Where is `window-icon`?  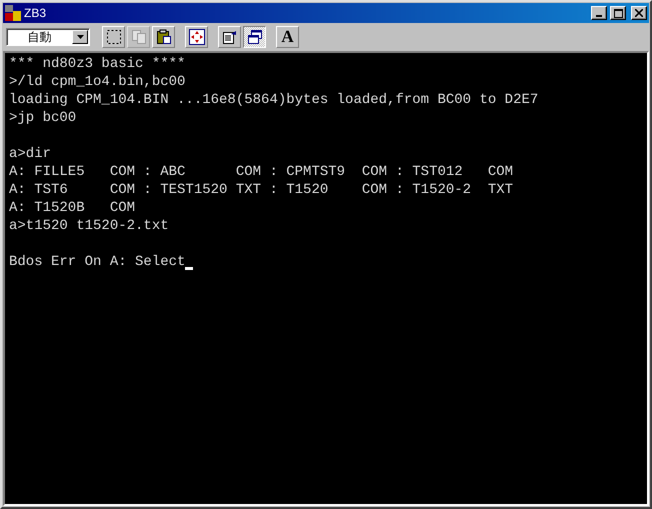 window-icon is located at coordinates (254, 37).